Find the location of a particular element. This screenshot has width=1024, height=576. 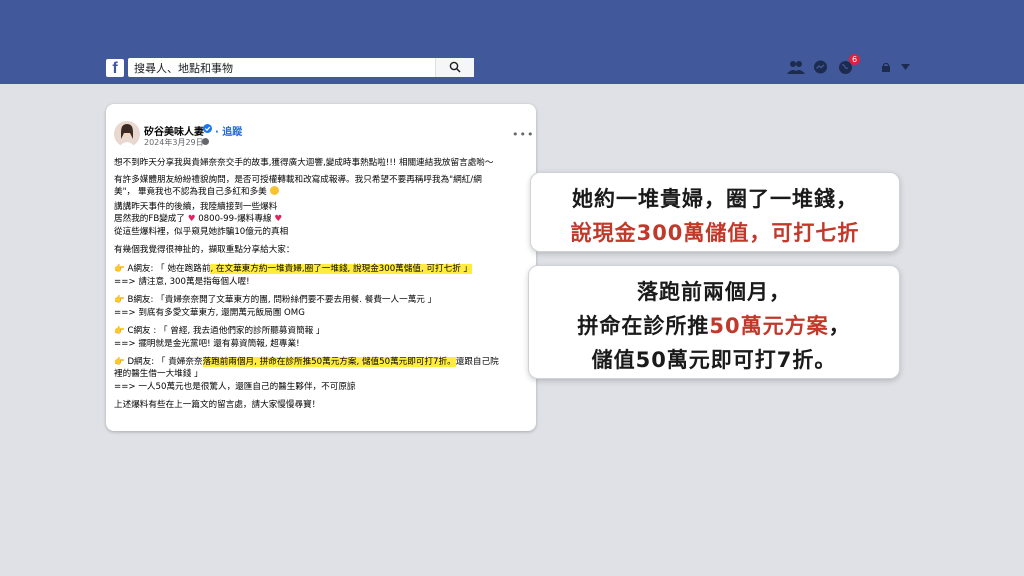

avatar is located at coordinates (127, 134).